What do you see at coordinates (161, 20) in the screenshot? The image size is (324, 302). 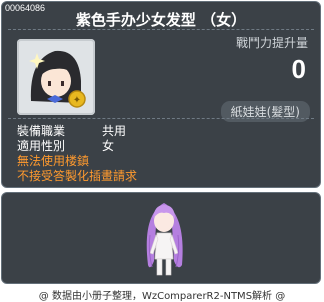 I see `item-title: 紫色手办少女发型 （女）` at bounding box center [161, 20].